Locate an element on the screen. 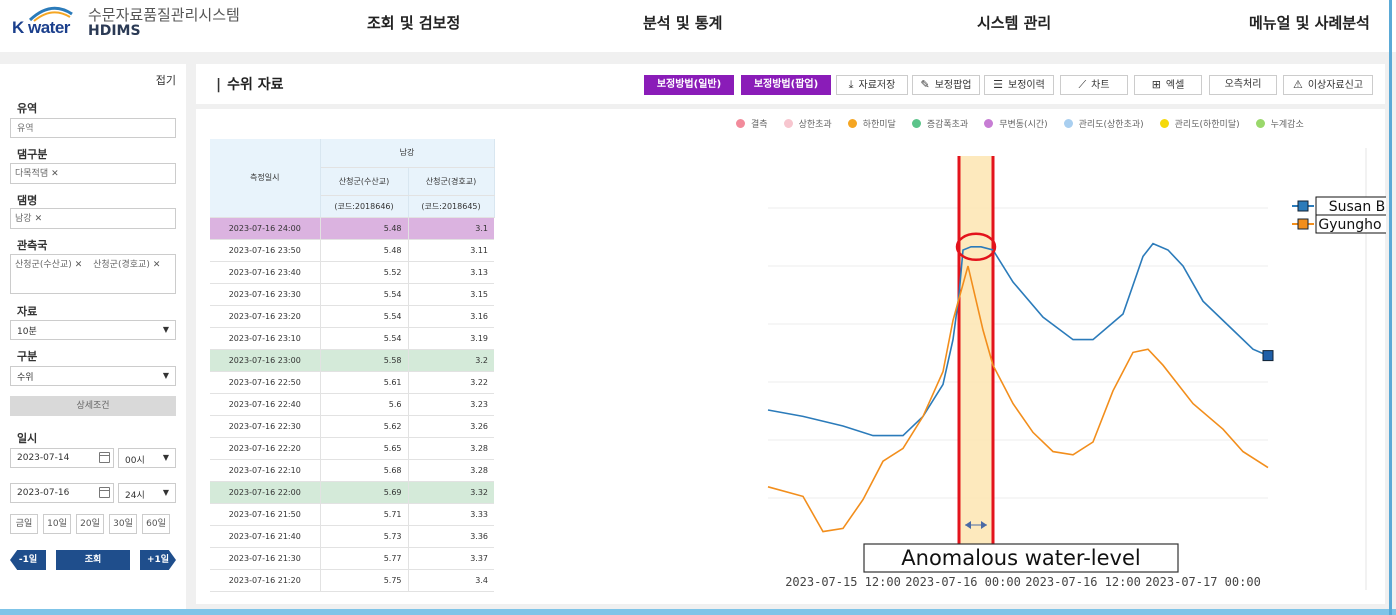  table-row: 2023-07-16 22:50 5.61 3.22 is located at coordinates (352, 382).